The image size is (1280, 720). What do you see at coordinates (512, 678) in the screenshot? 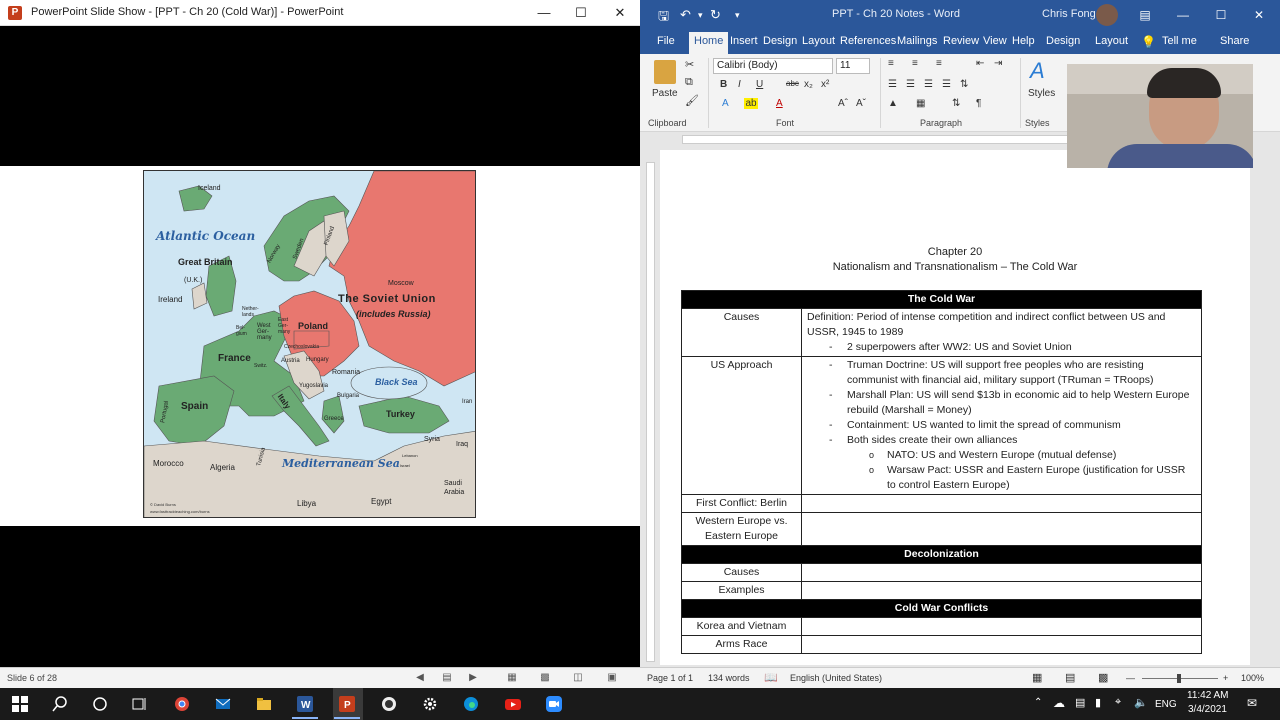
I see `normal-view-icon: ▦` at bounding box center [512, 678].